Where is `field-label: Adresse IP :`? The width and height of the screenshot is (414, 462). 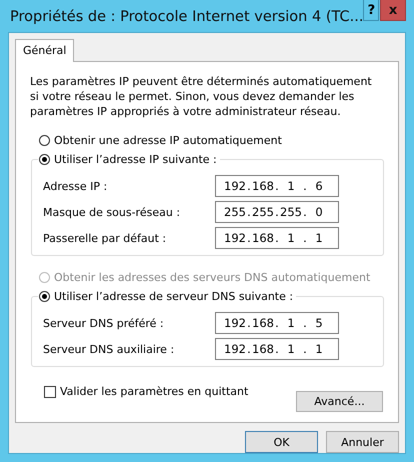
field-label: Adresse IP : is located at coordinates (75, 186).